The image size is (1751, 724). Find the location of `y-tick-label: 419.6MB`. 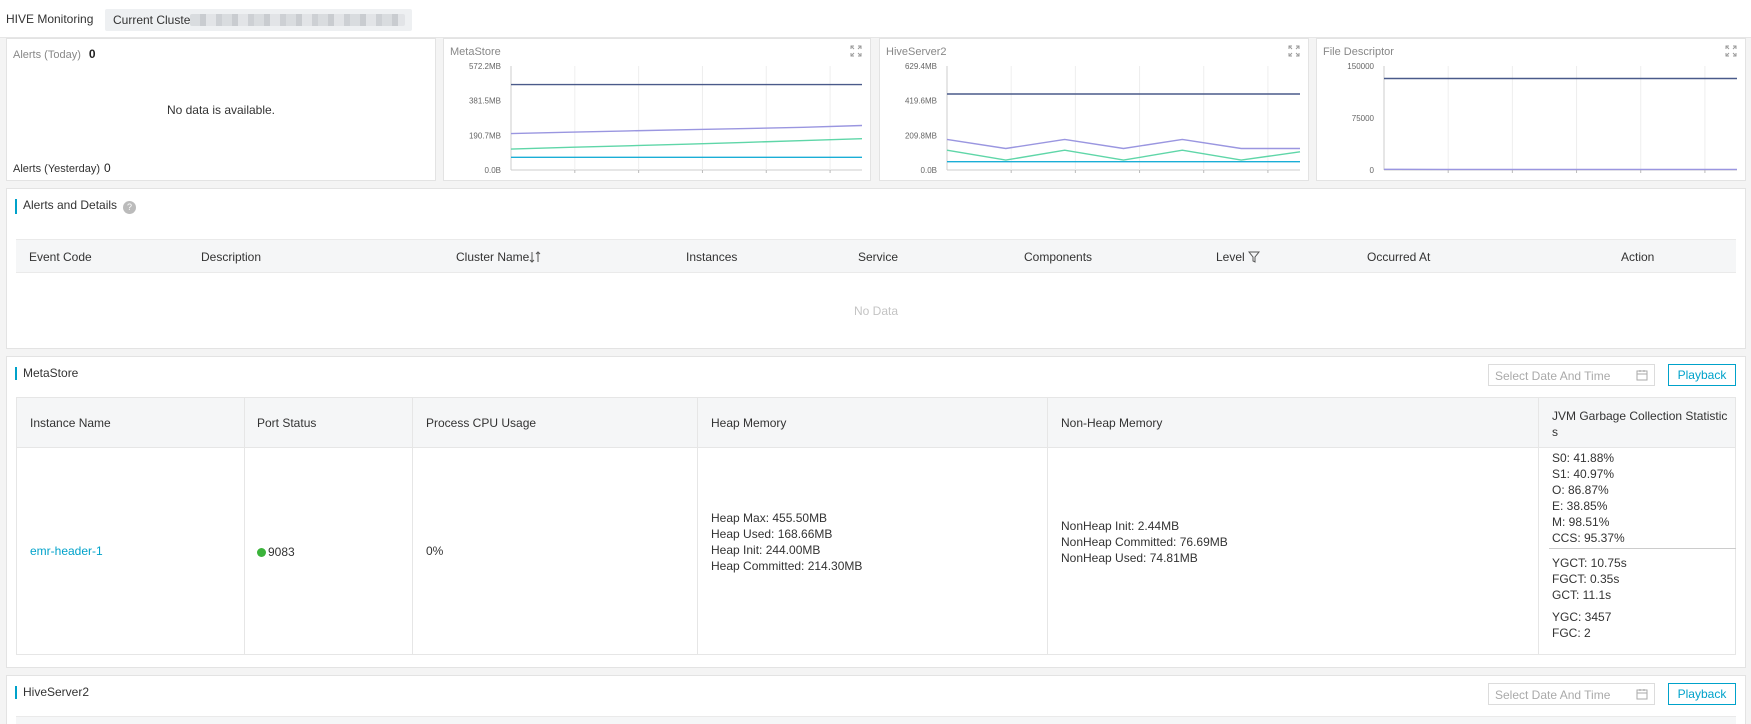

y-tick-label: 419.6MB is located at coordinates (921, 101).